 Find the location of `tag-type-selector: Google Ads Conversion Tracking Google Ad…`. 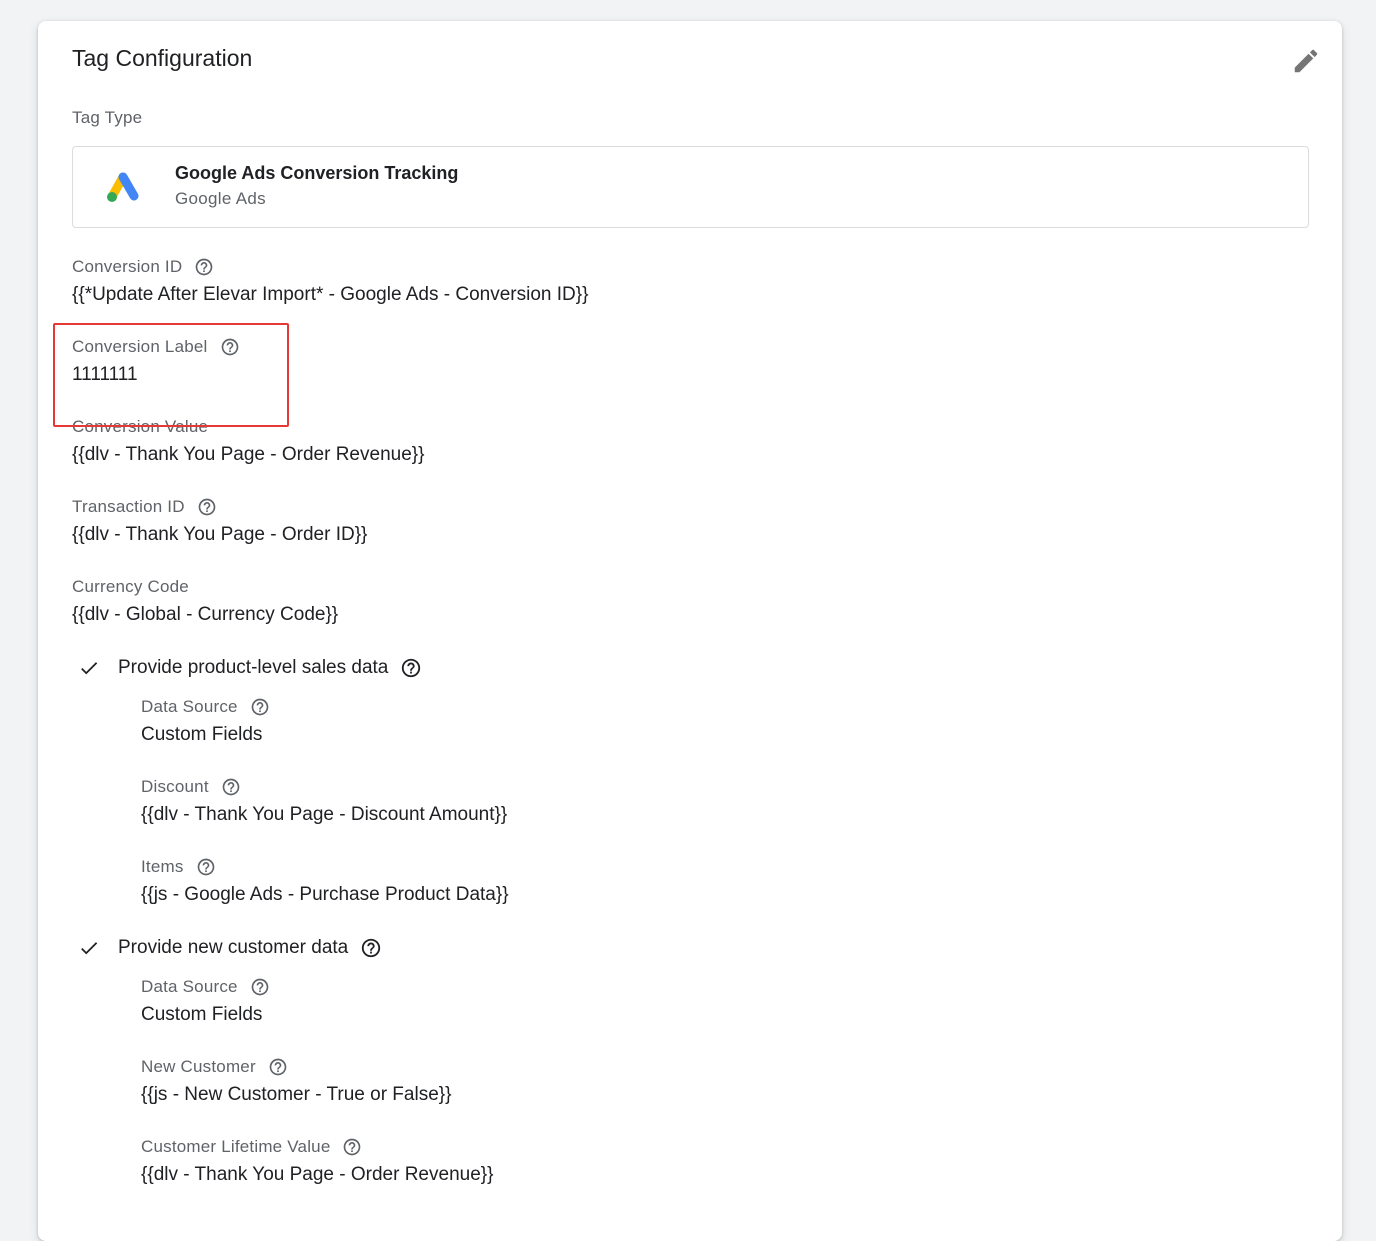

tag-type-selector: Google Ads Conversion Tracking Google Ad… is located at coordinates (690, 187).